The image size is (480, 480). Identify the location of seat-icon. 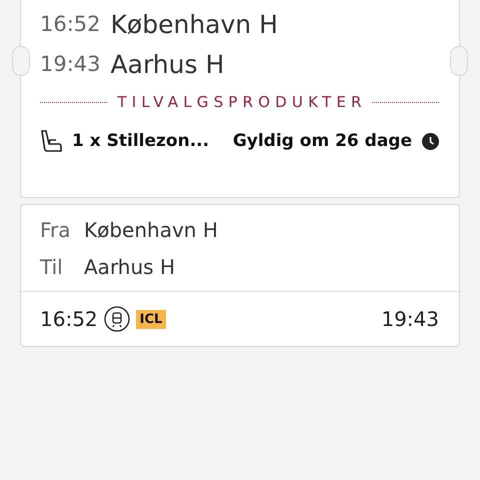
(51, 141).